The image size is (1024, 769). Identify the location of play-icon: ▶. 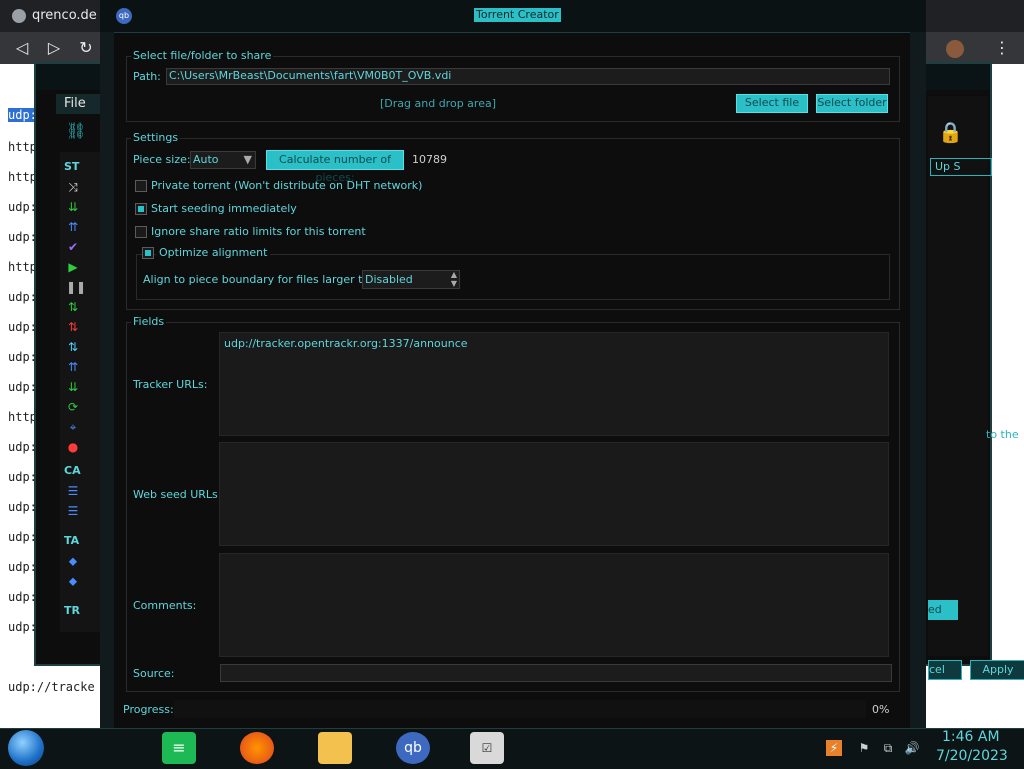
(73, 267).